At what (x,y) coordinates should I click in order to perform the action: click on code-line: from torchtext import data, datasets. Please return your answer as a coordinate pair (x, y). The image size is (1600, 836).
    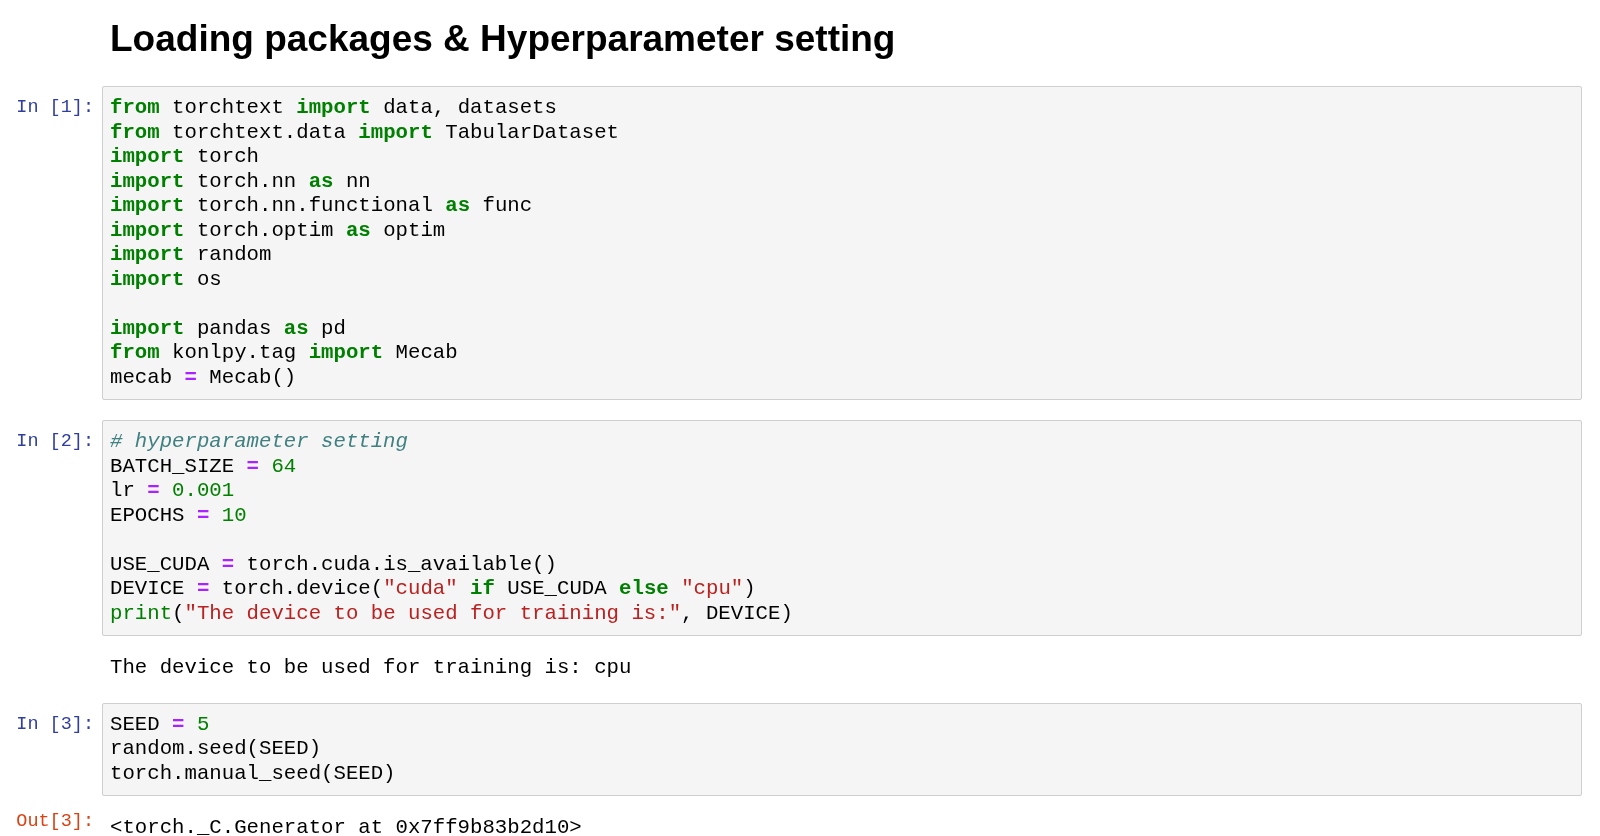
    Looking at the image, I should click on (334, 108).